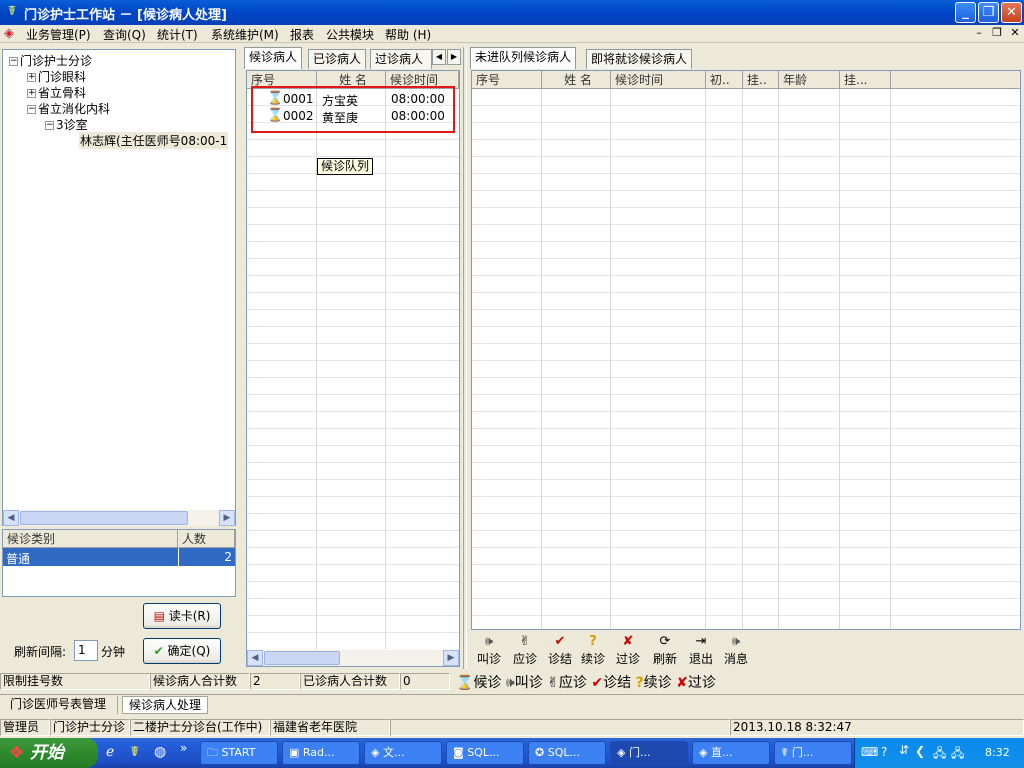 Image resolution: width=1024 pixels, height=768 pixels. Describe the element at coordinates (182, 651) in the screenshot. I see `confirm-button: ✔ 确定(Q)` at that location.